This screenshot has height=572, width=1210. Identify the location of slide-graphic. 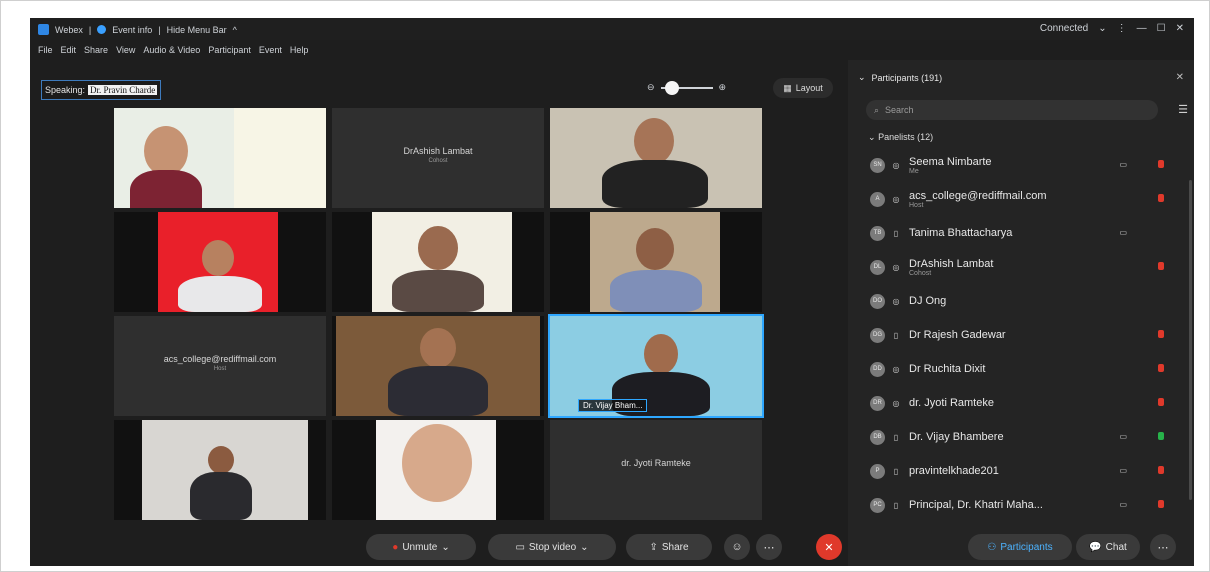
(280, 158).